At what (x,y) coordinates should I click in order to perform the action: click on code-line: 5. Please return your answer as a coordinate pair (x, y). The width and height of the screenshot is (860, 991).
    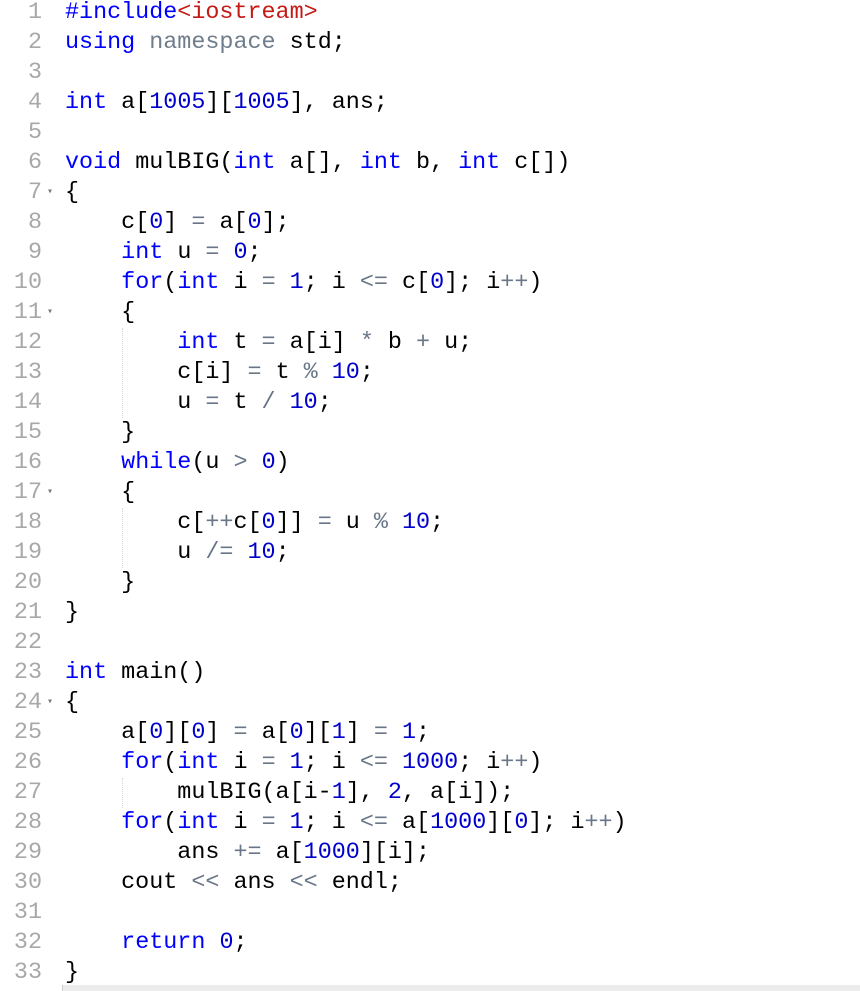
    Looking at the image, I should click on (430, 133).